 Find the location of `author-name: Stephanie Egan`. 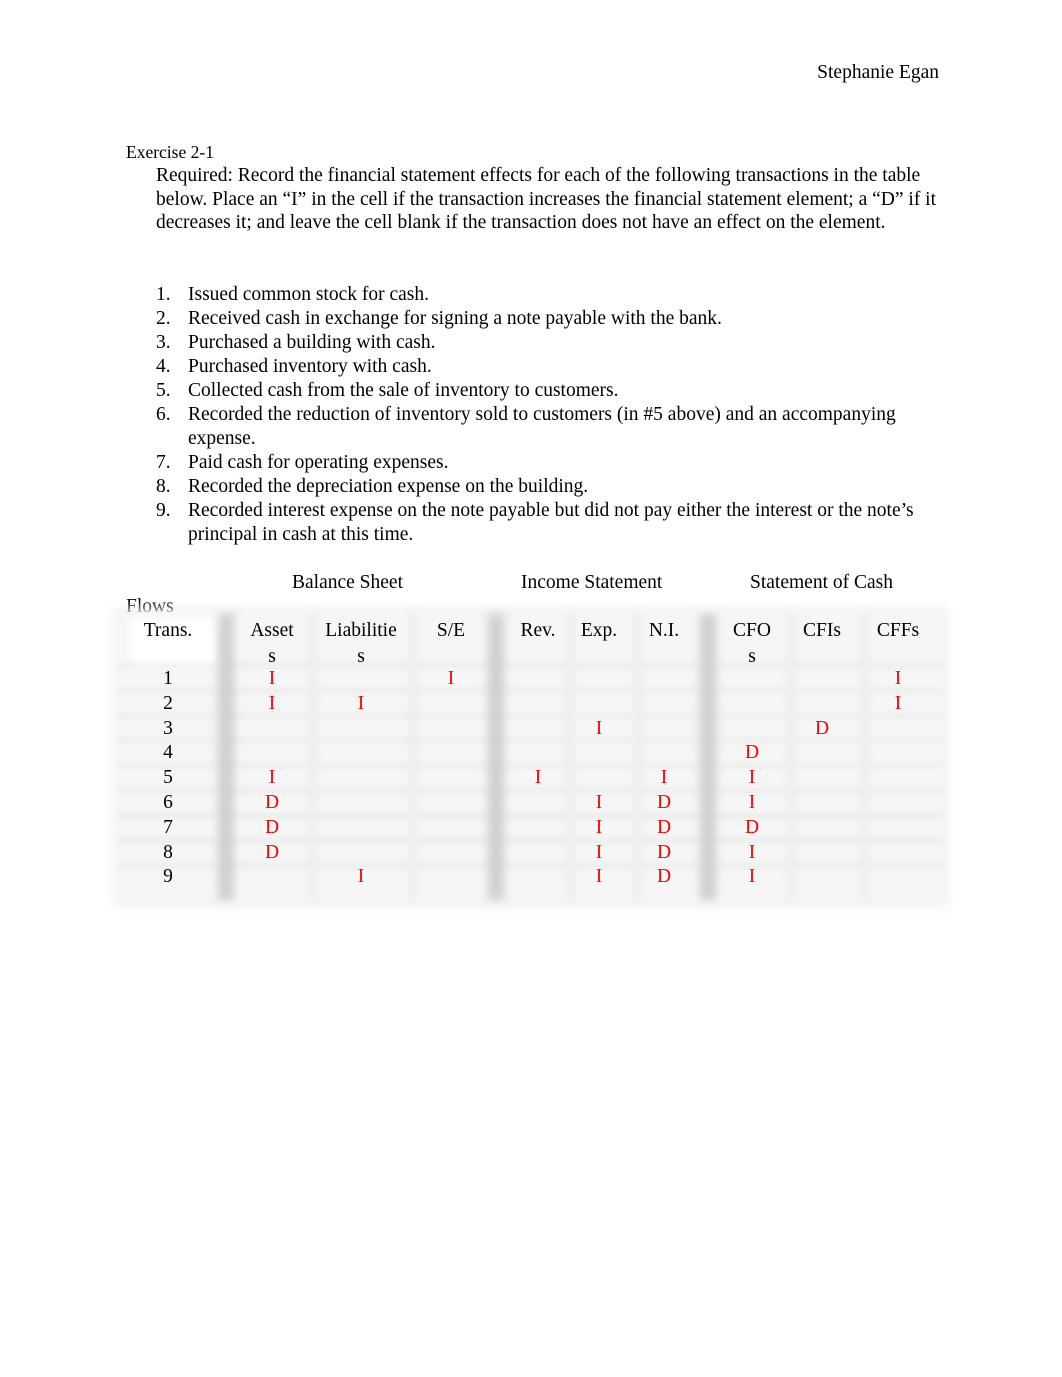

author-name: Stephanie Egan is located at coordinates (878, 72).